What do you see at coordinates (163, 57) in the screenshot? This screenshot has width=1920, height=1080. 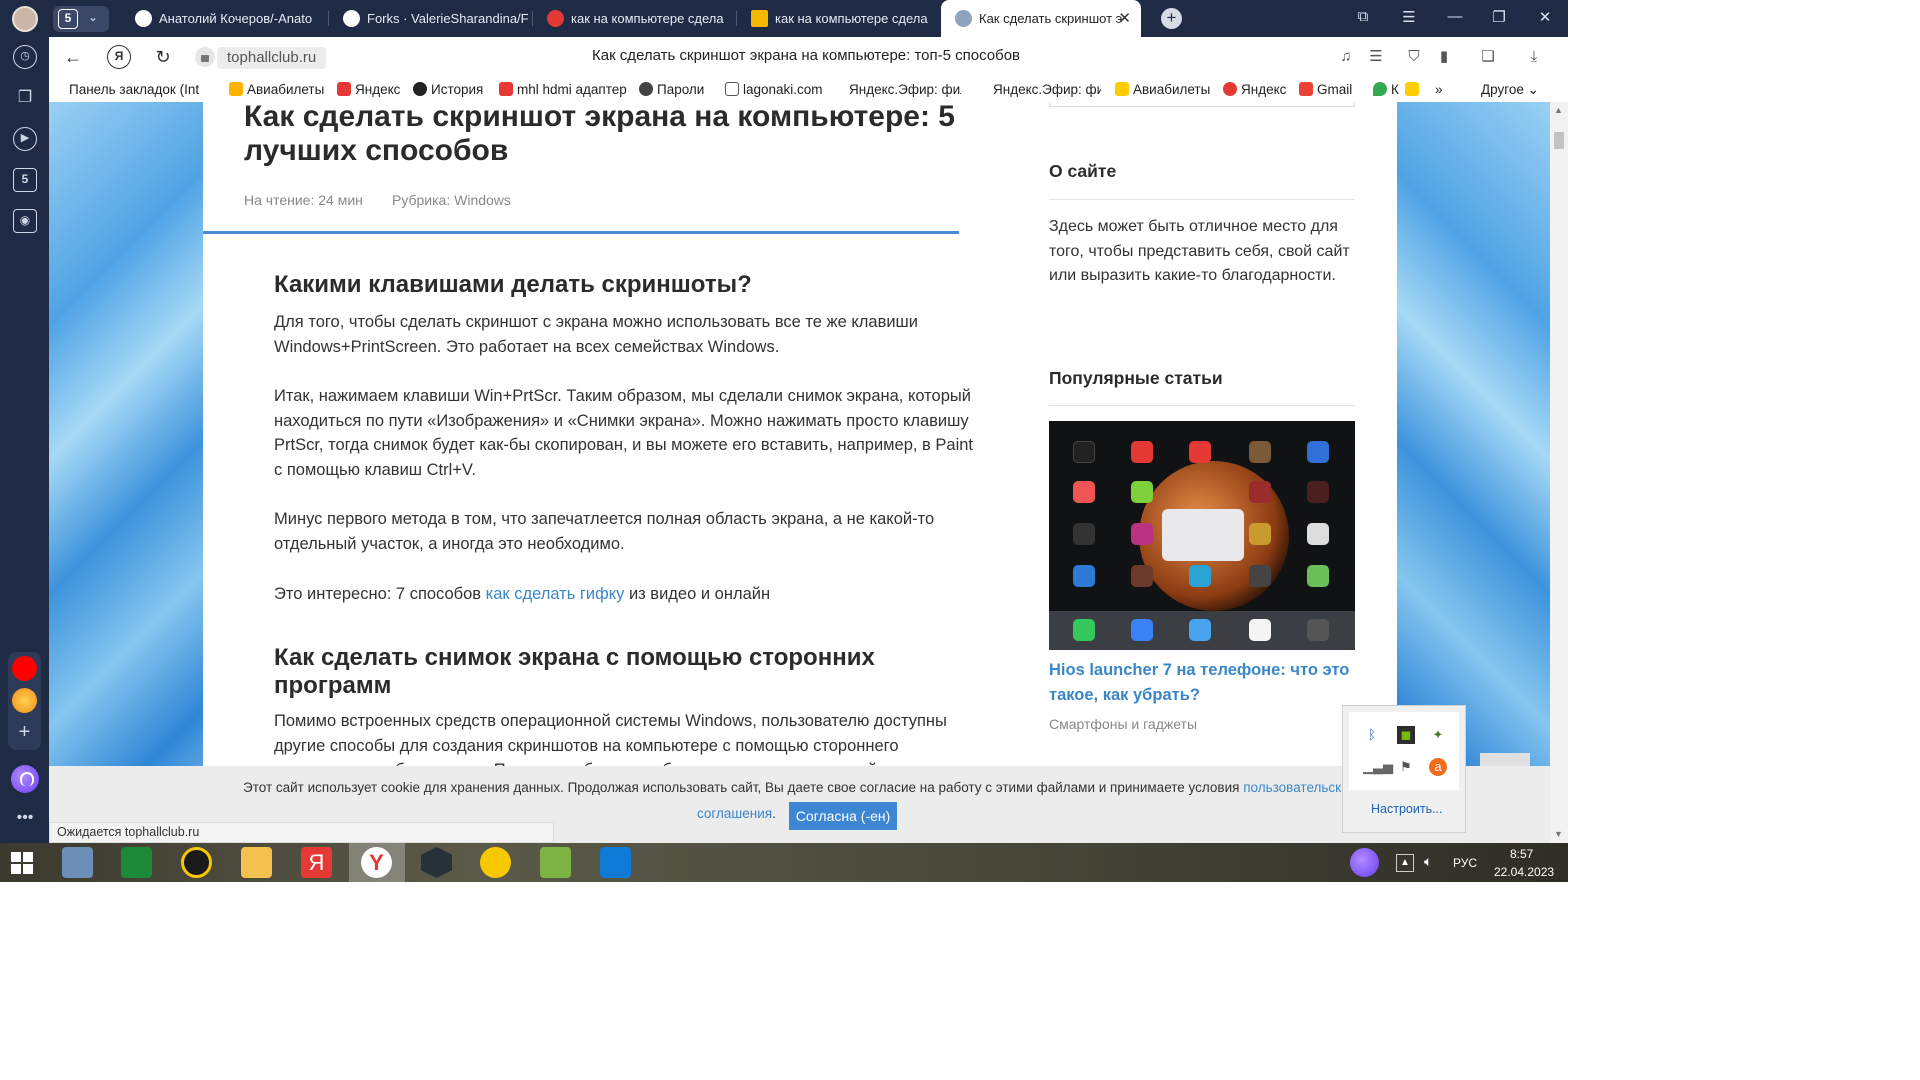 I see `reload-icon: ↻` at bounding box center [163, 57].